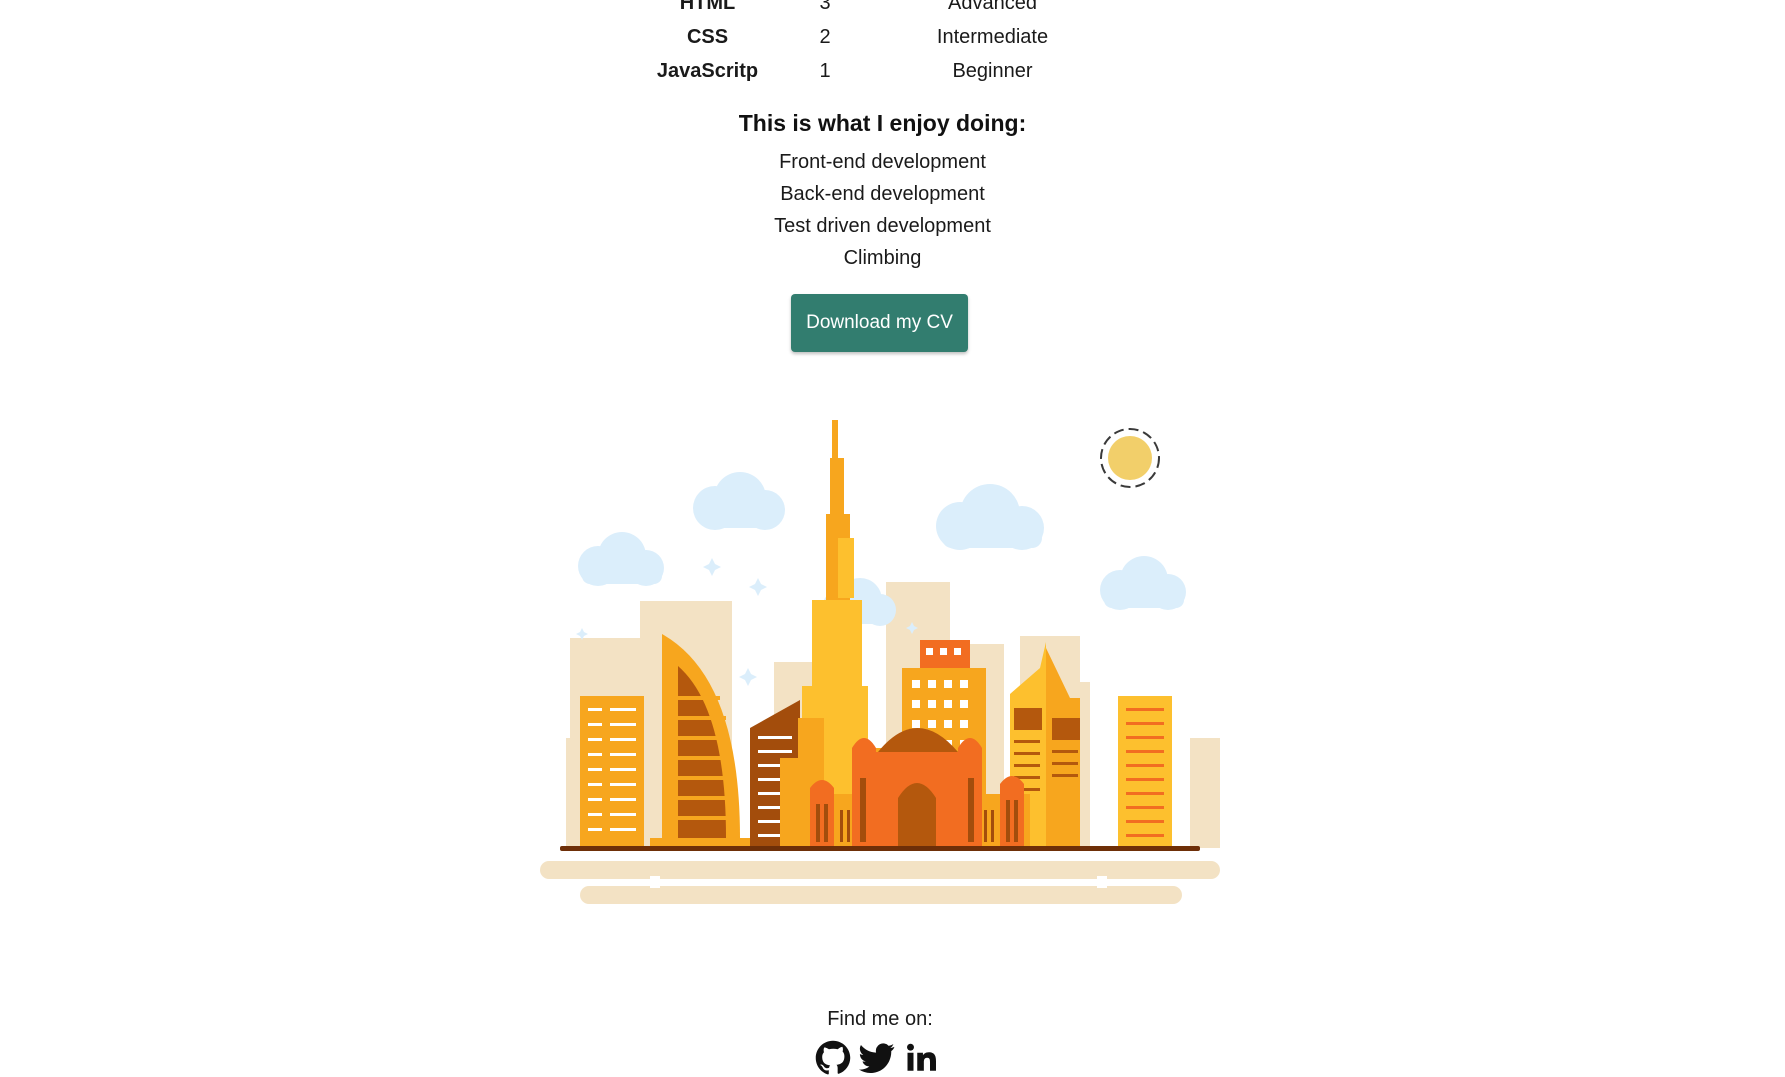  I want to click on skill-name: HTML, so click(707, 7).